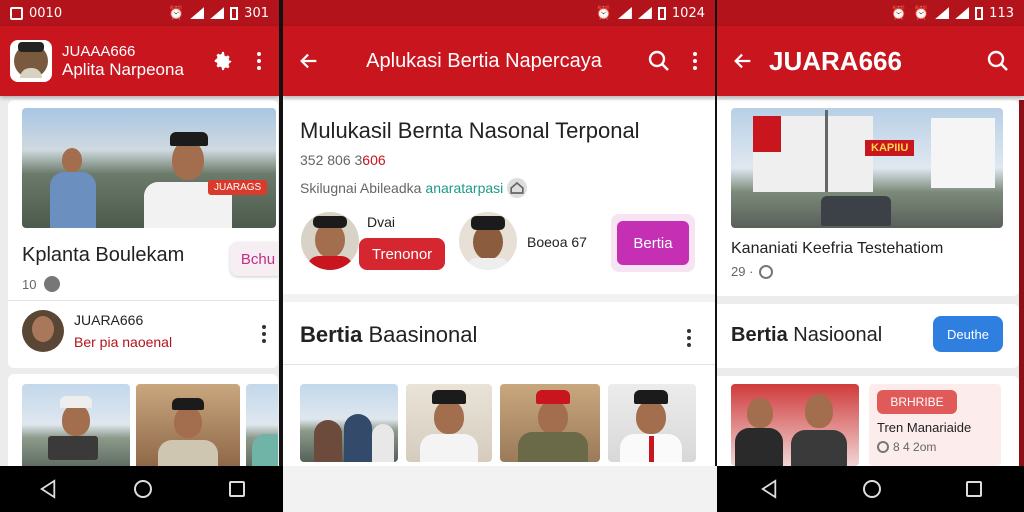 This screenshot has width=1024, height=512. I want to click on app-logo, so click(31, 61).